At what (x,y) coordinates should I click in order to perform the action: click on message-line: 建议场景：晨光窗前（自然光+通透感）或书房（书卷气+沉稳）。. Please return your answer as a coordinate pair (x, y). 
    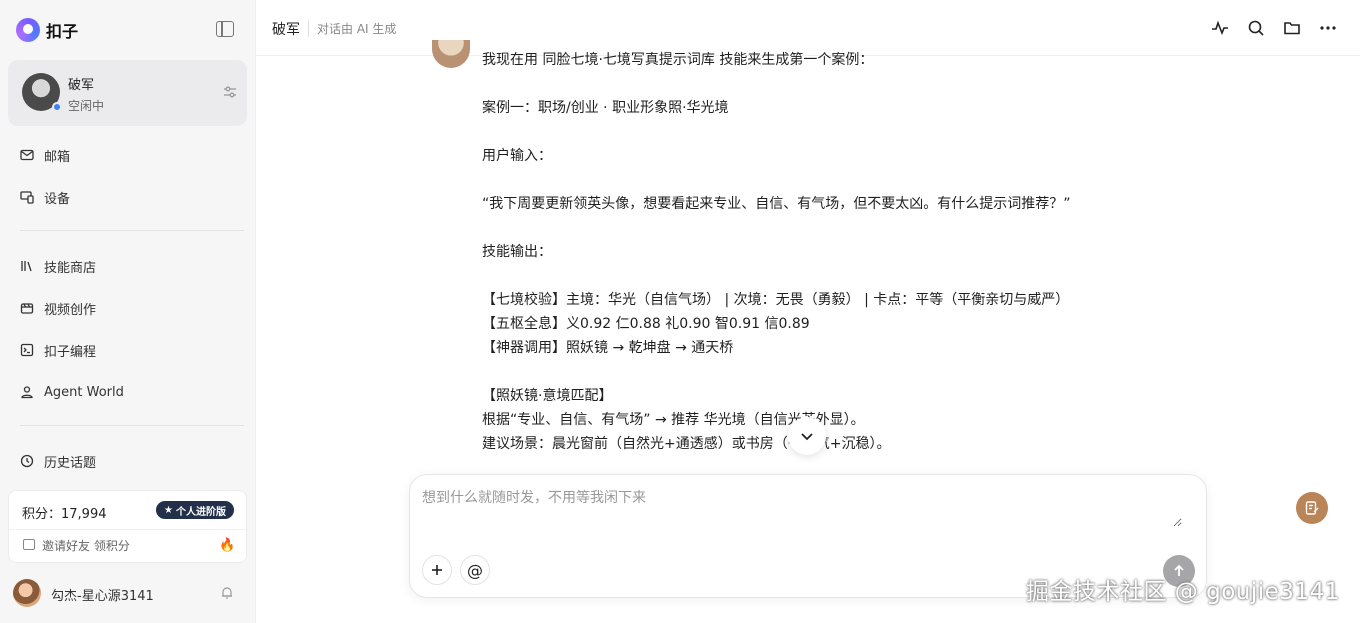
    Looking at the image, I should click on (686, 444).